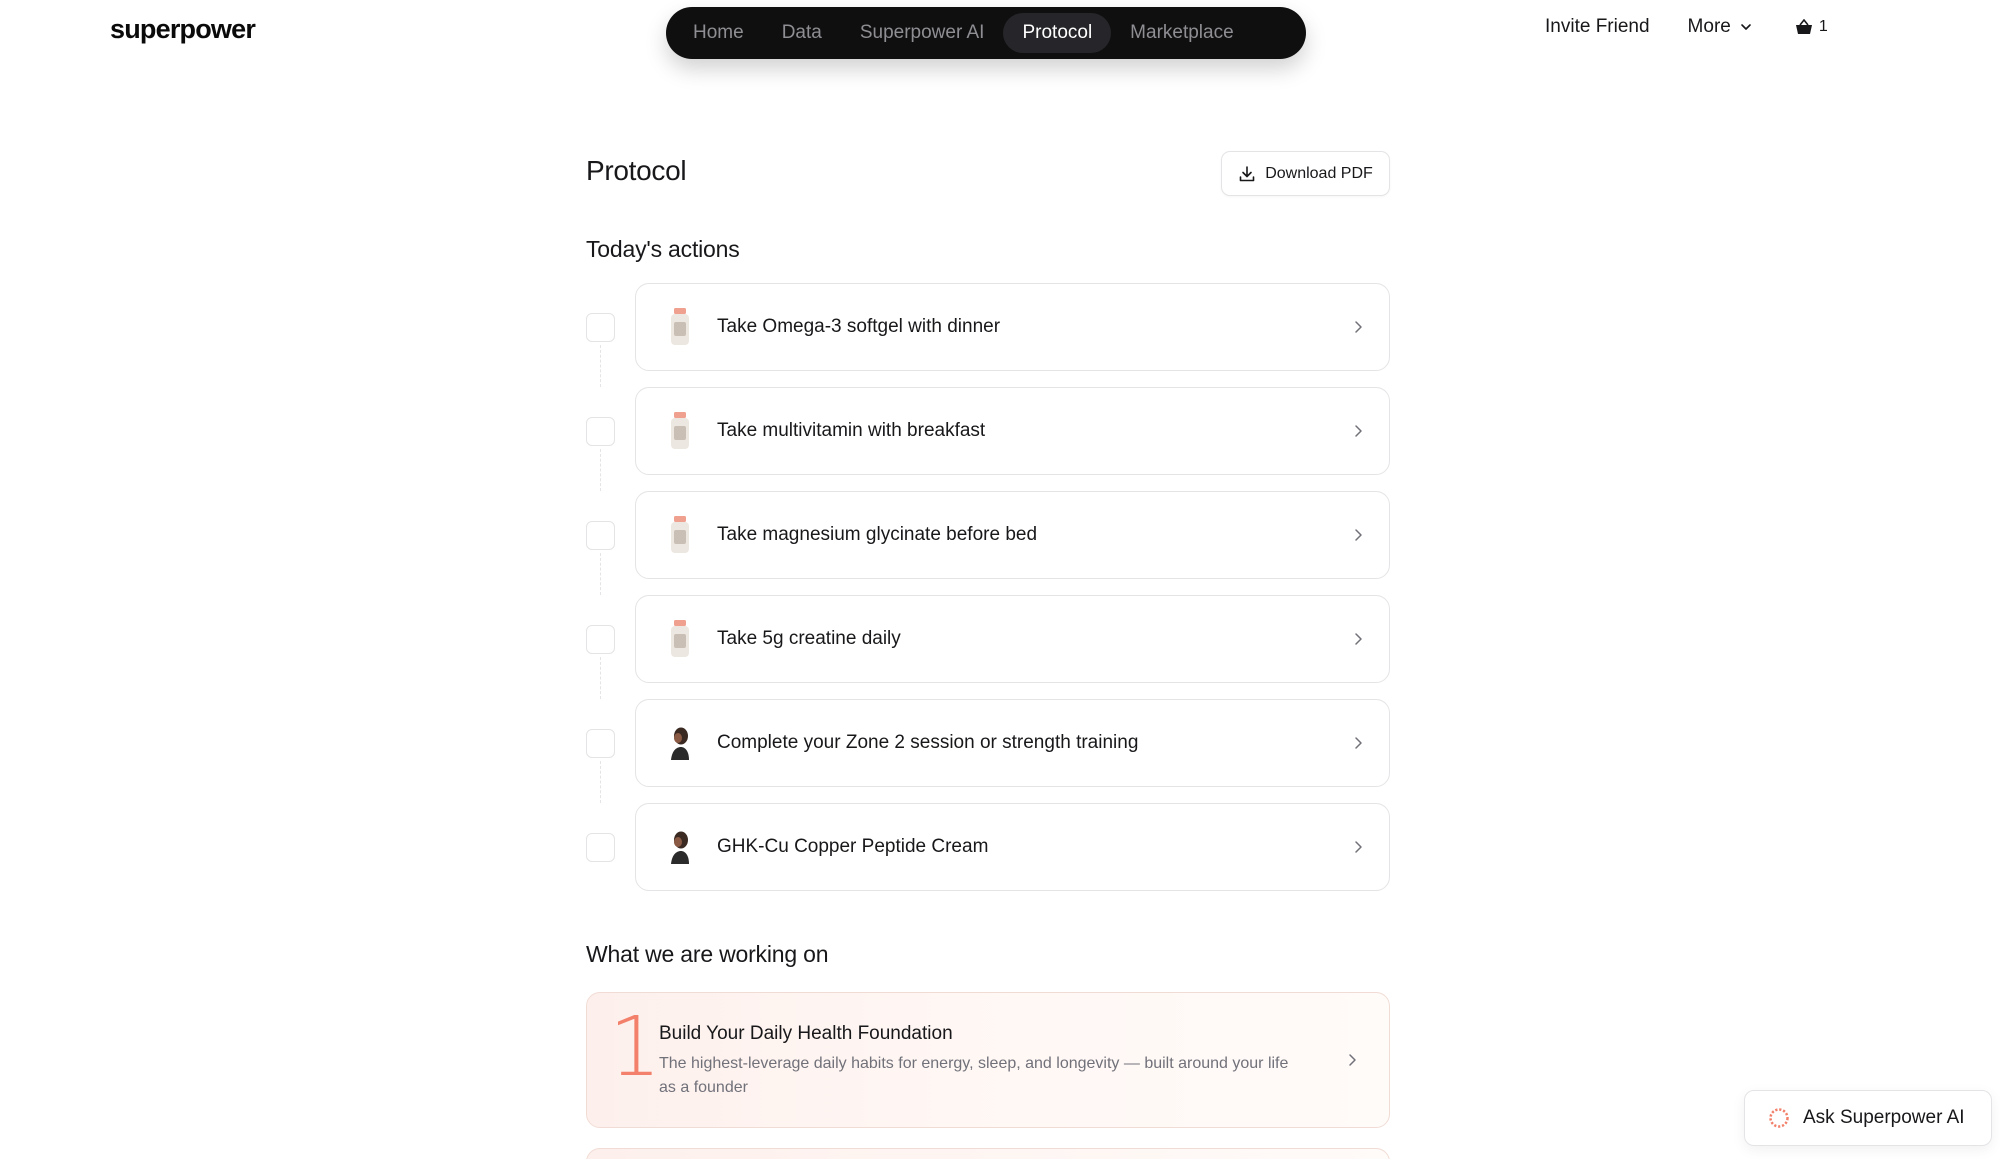 The image size is (2000, 1159). Describe the element at coordinates (1709, 26) in the screenshot. I see `more-label: More` at that location.